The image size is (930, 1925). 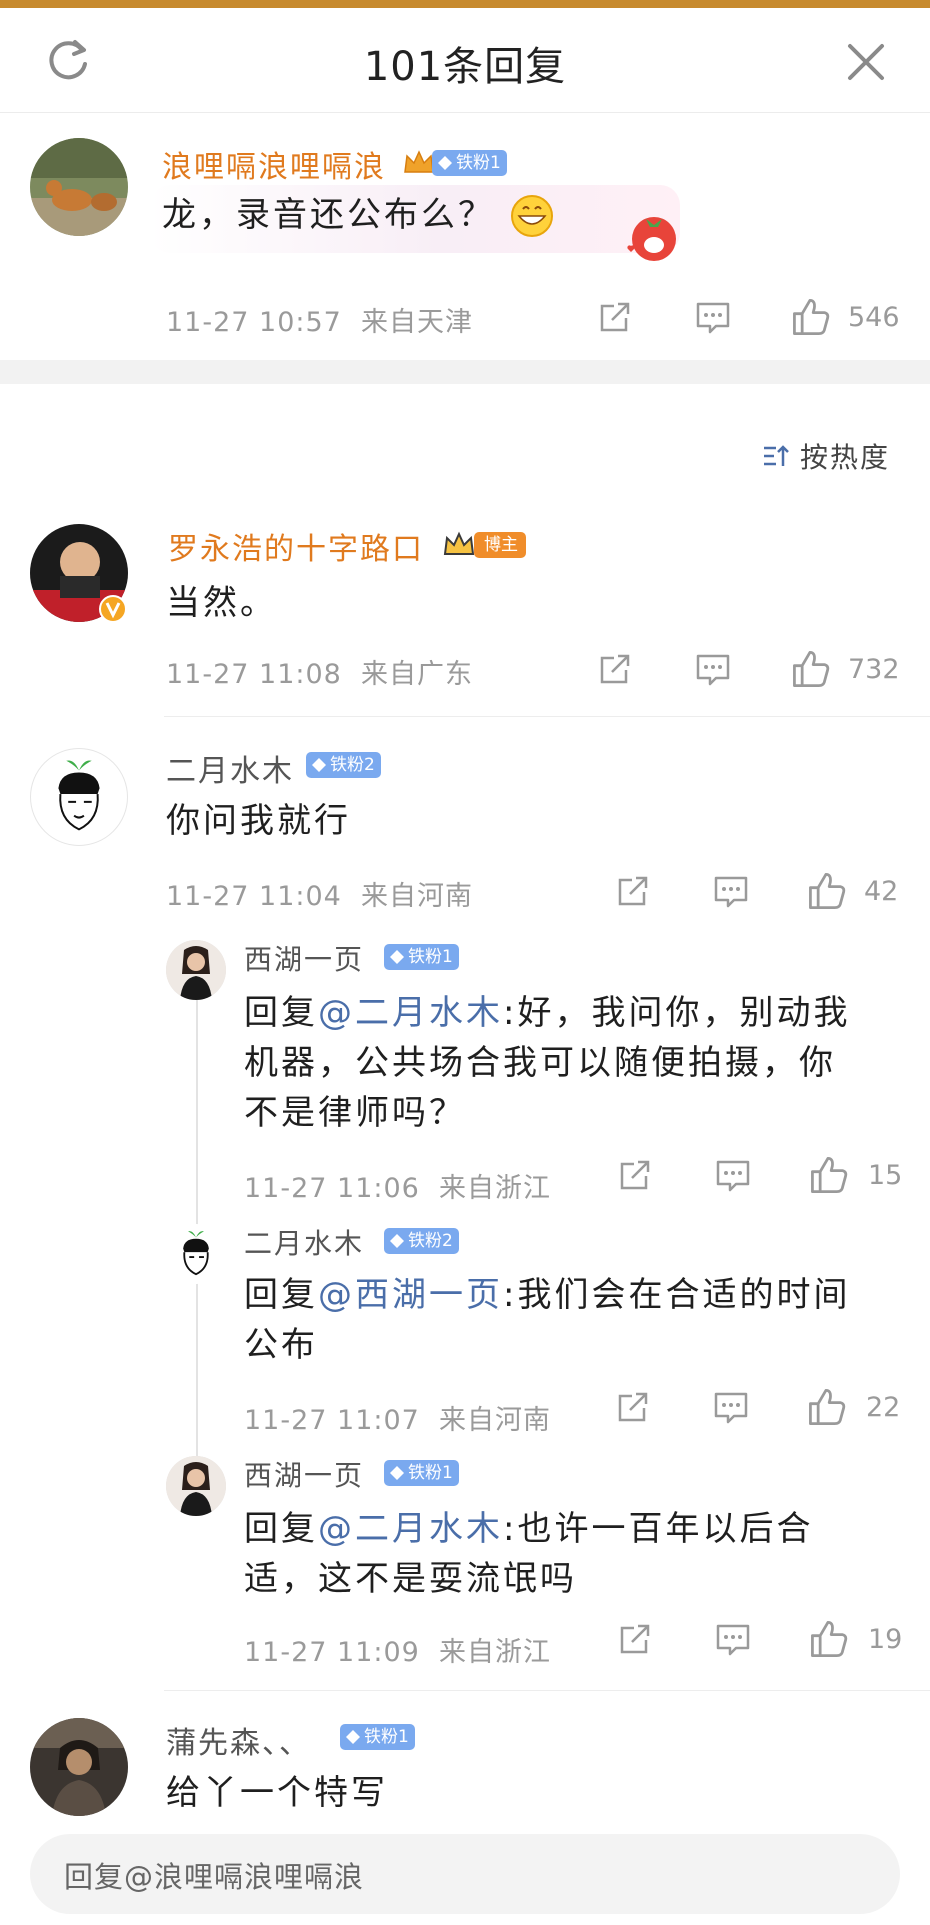 I want to click on comment-meta: 11-27 11:04 来自河南, so click(x=320, y=896).